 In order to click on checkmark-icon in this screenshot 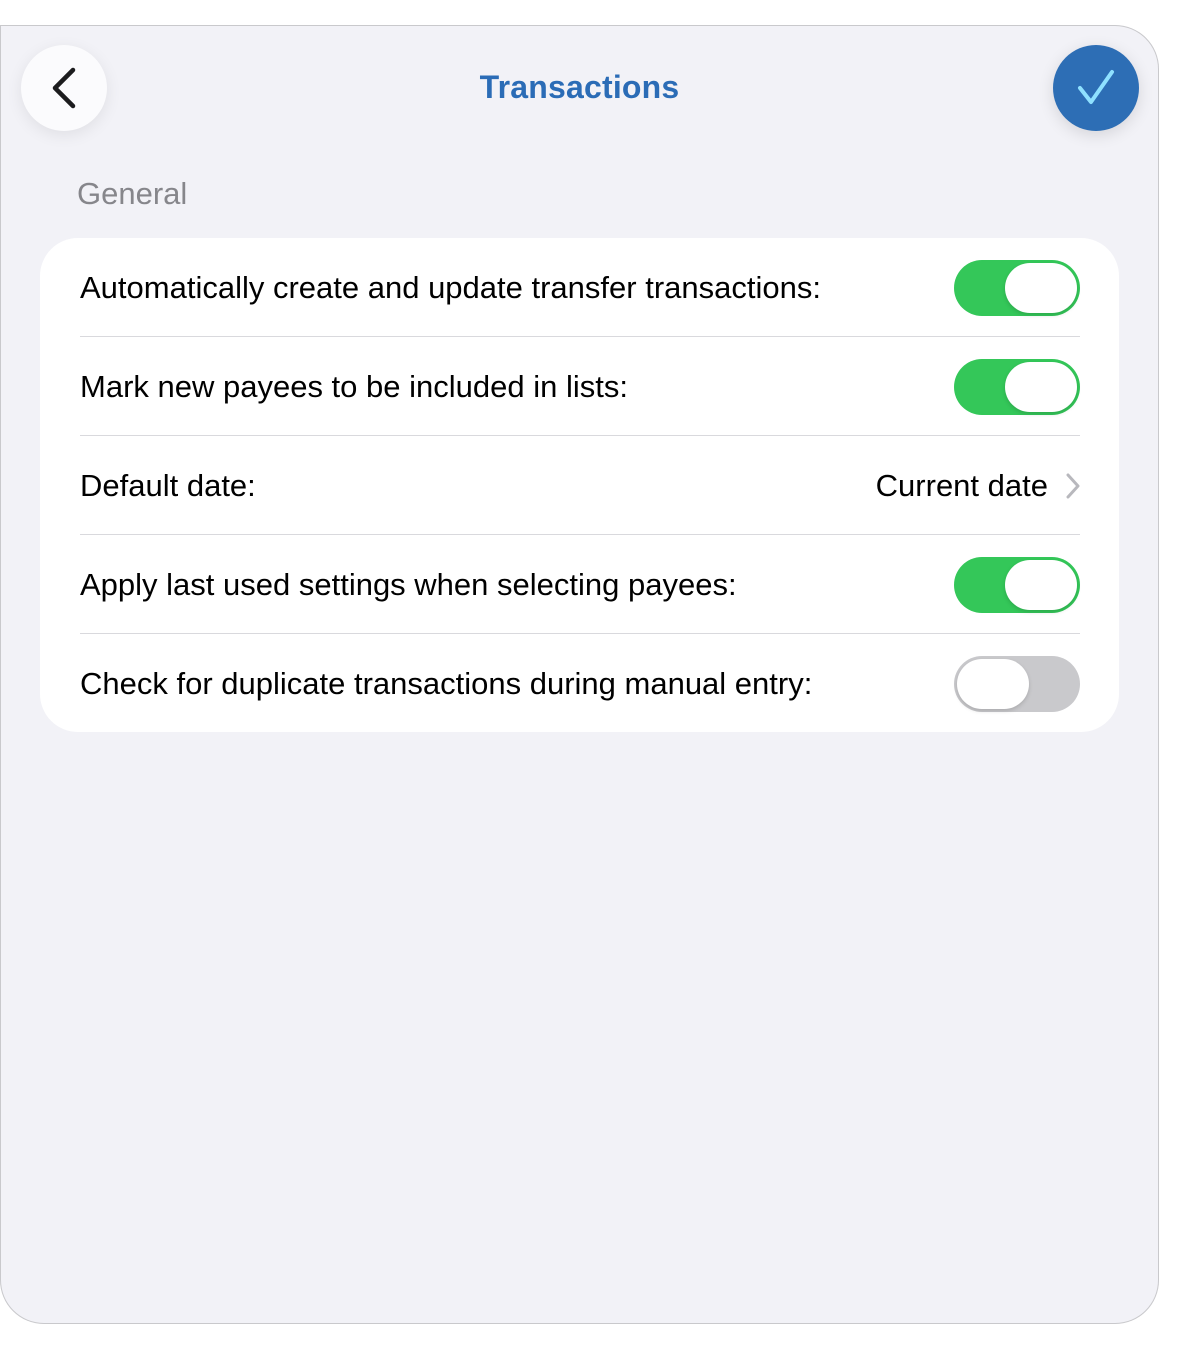, I will do `click(1096, 87)`.